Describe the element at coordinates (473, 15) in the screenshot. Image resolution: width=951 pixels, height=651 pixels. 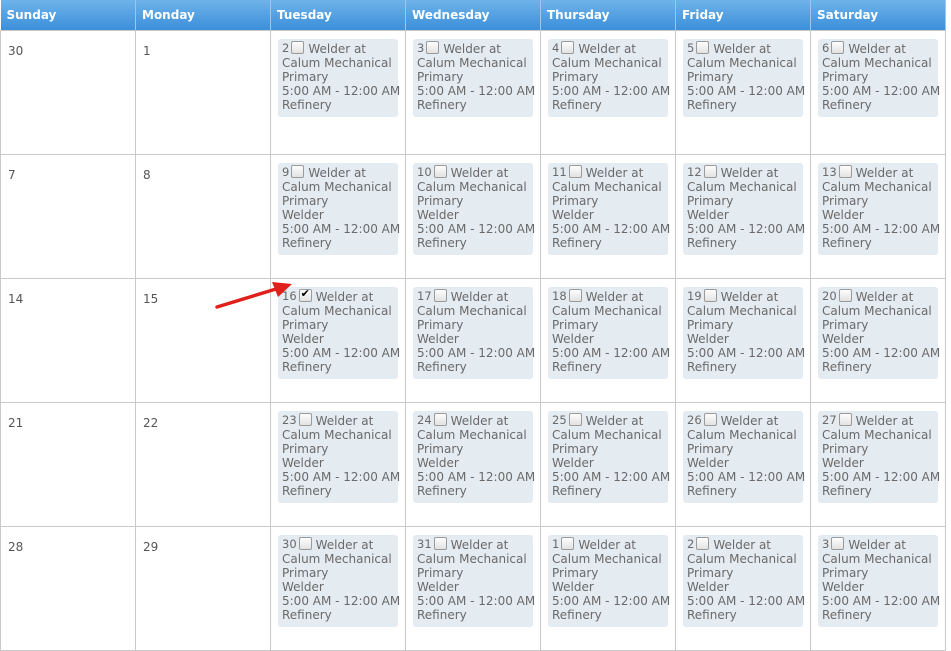
I see `header-wednesday: Wednesday` at that location.